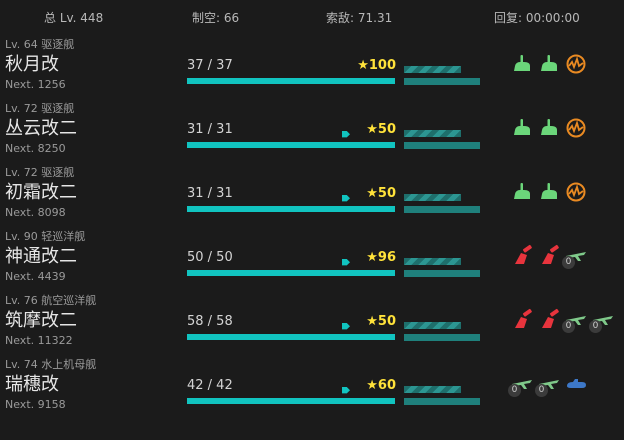 The image size is (624, 440). I want to click on ship-row: Lv. 76 航空巡洋舰 筑摩改二 Next. 11322 58 / 58 ★50 0 0, so click(312, 322).